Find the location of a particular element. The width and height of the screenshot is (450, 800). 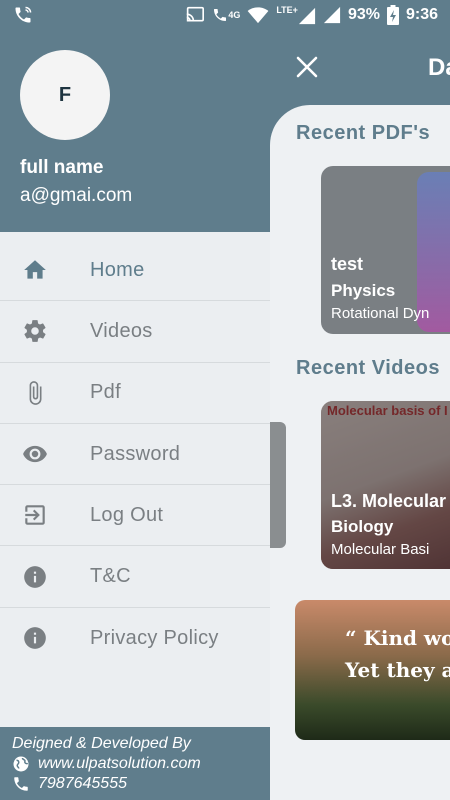

credits-text: Deigned & Developed By is located at coordinates (101, 743).